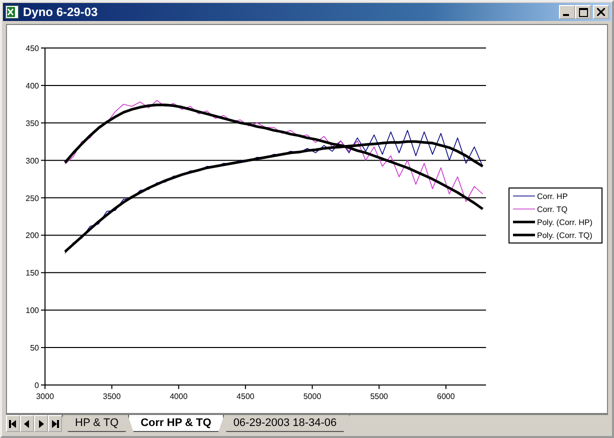  Describe the element at coordinates (32, 311) in the screenshot. I see `y-tick-label: 100` at that location.